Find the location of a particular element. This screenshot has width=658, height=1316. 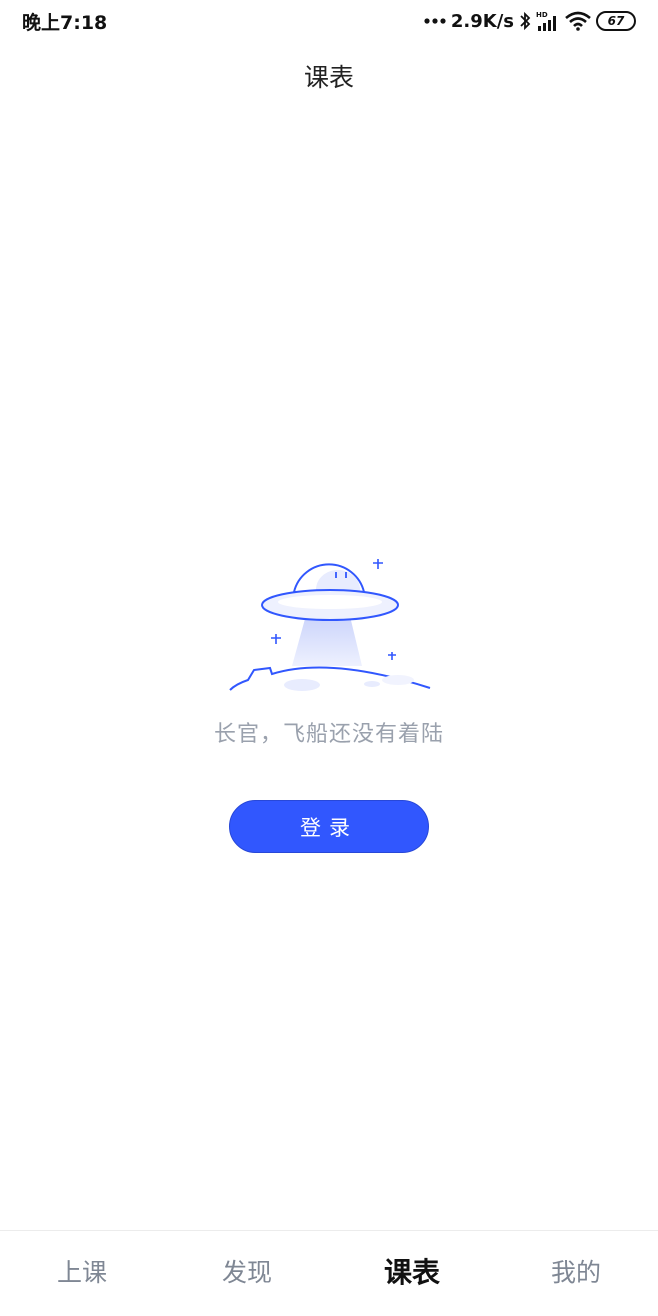

tab-label: 我的 is located at coordinates (575, 1272).